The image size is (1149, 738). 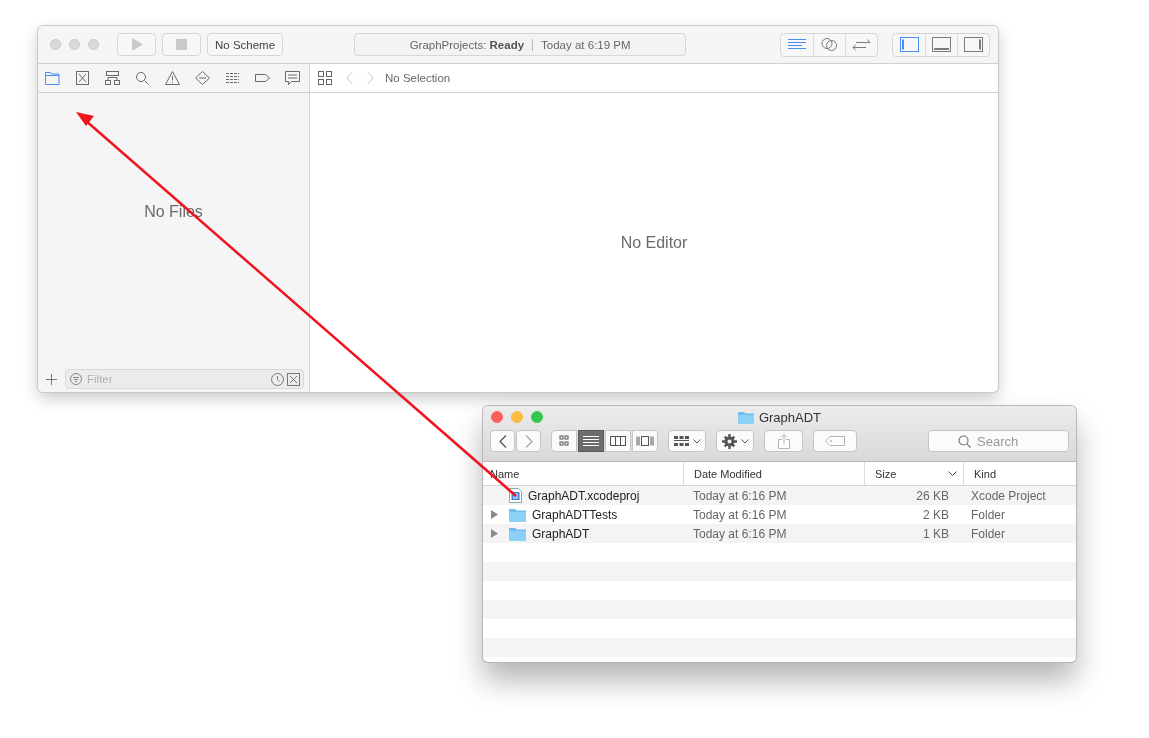 What do you see at coordinates (586, 44) in the screenshot?
I see `status-time: Today at 6:19 PM` at bounding box center [586, 44].